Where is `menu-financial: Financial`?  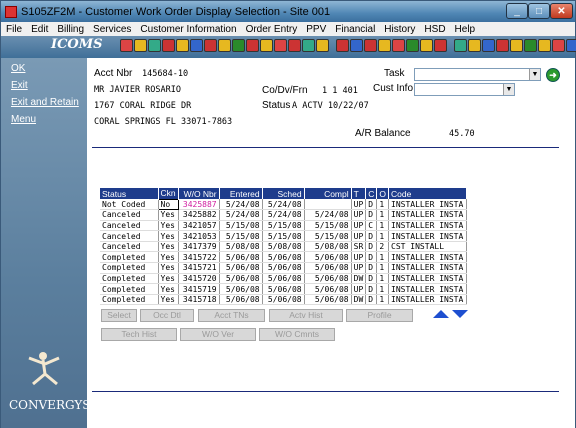 menu-financial: Financial is located at coordinates (354, 29).